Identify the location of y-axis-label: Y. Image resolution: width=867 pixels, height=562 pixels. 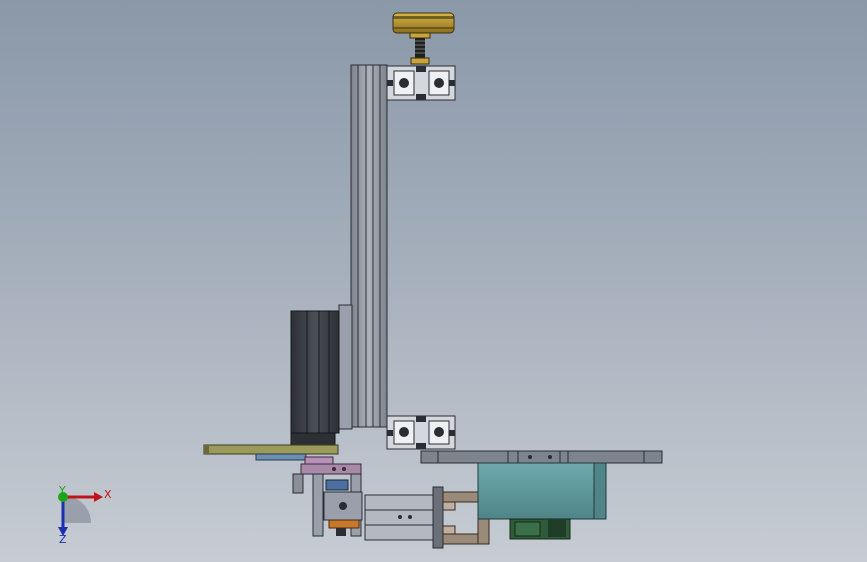
(62, 490).